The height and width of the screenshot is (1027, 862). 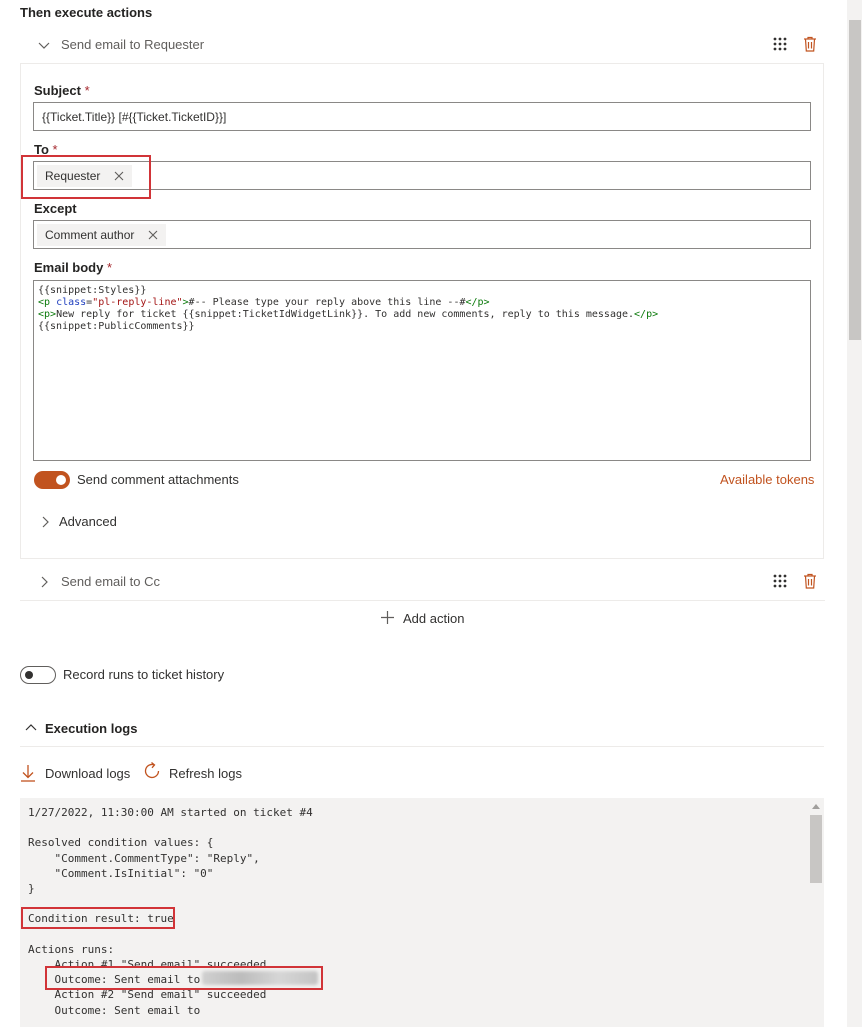 What do you see at coordinates (422, 234) in the screenshot?
I see `except-input: Comment author` at bounding box center [422, 234].